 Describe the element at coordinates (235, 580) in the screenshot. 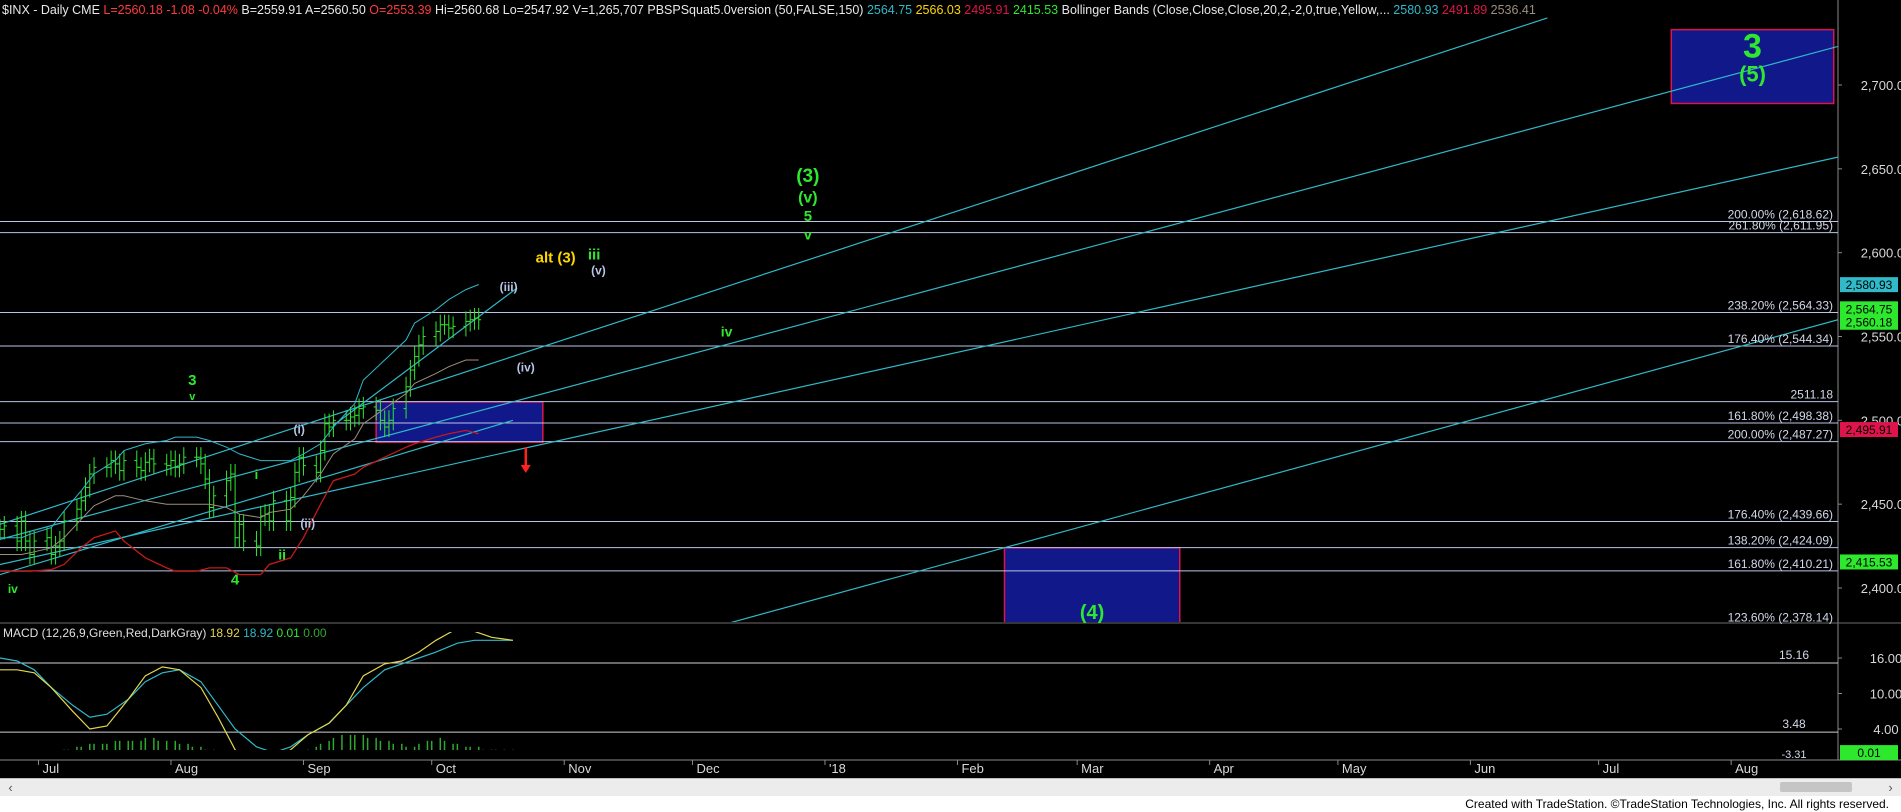

I see `wave-label: 4` at that location.